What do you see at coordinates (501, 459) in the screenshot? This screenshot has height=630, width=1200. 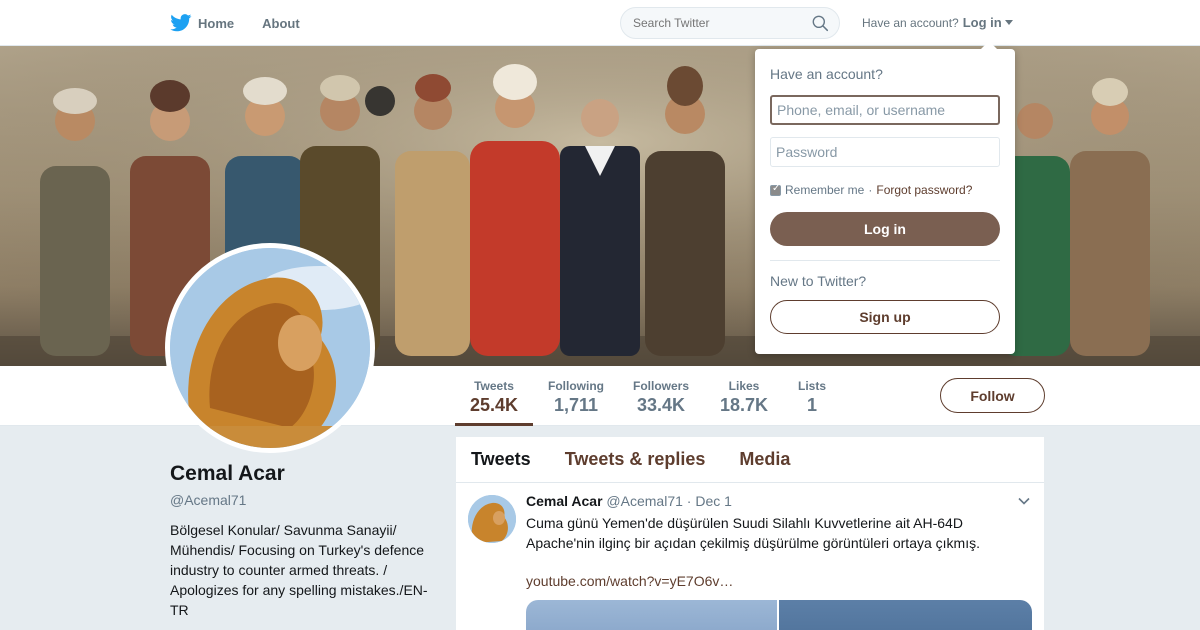 I see `tab-tweets: Tweets` at bounding box center [501, 459].